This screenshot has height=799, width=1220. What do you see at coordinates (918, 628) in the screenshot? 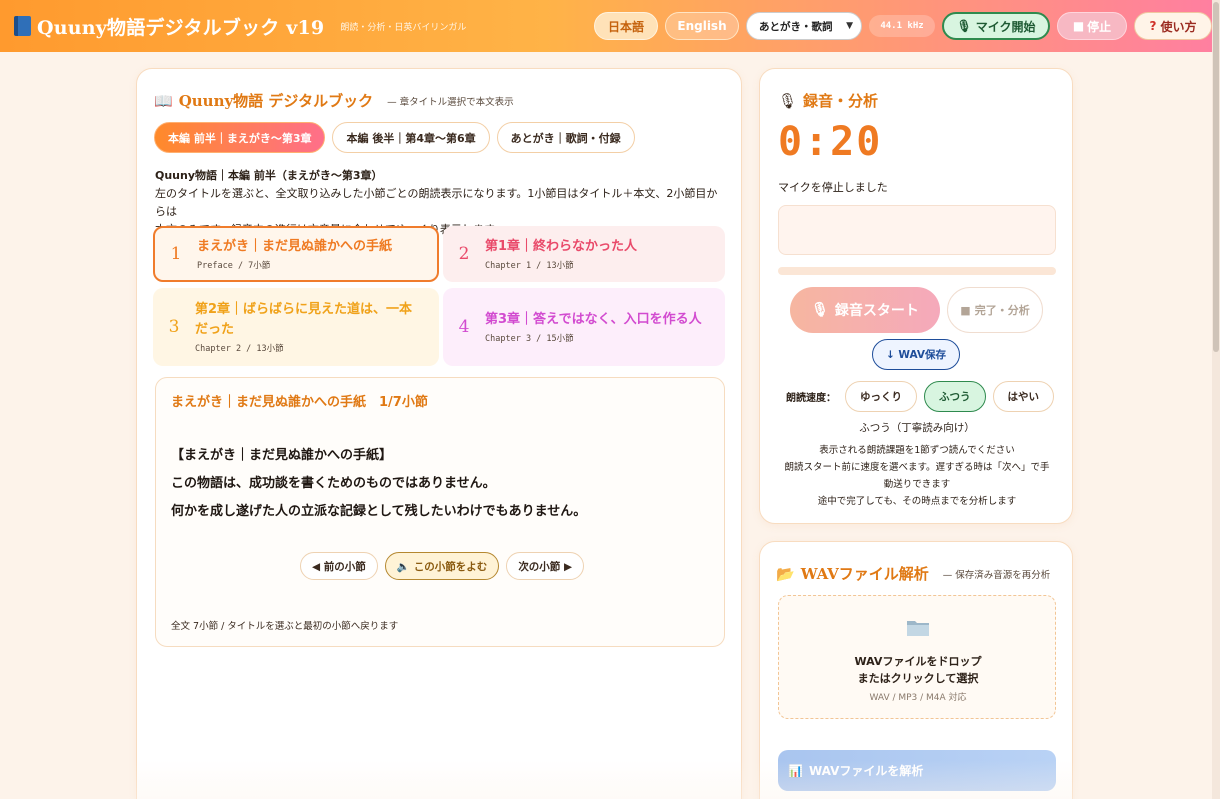
I see `folder-icon` at bounding box center [918, 628].